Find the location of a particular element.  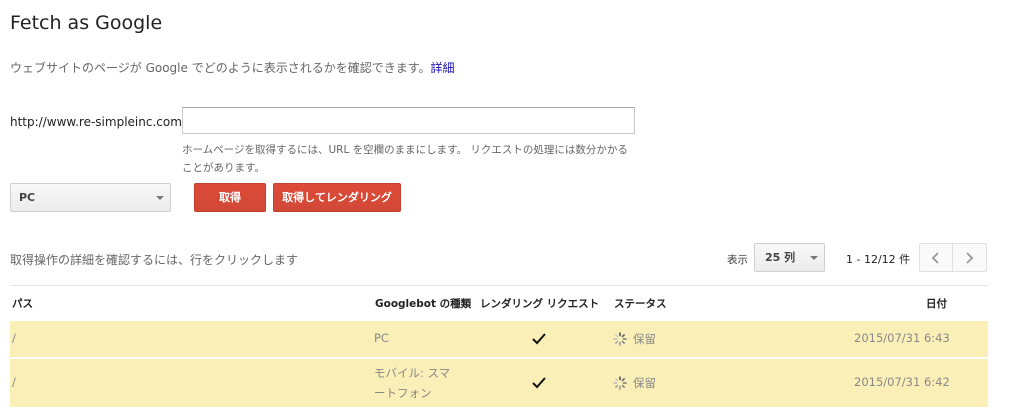

table-row: / モバイル: スマ ートフォン 保留 2015/07/31 6:42 is located at coordinates (499, 383).